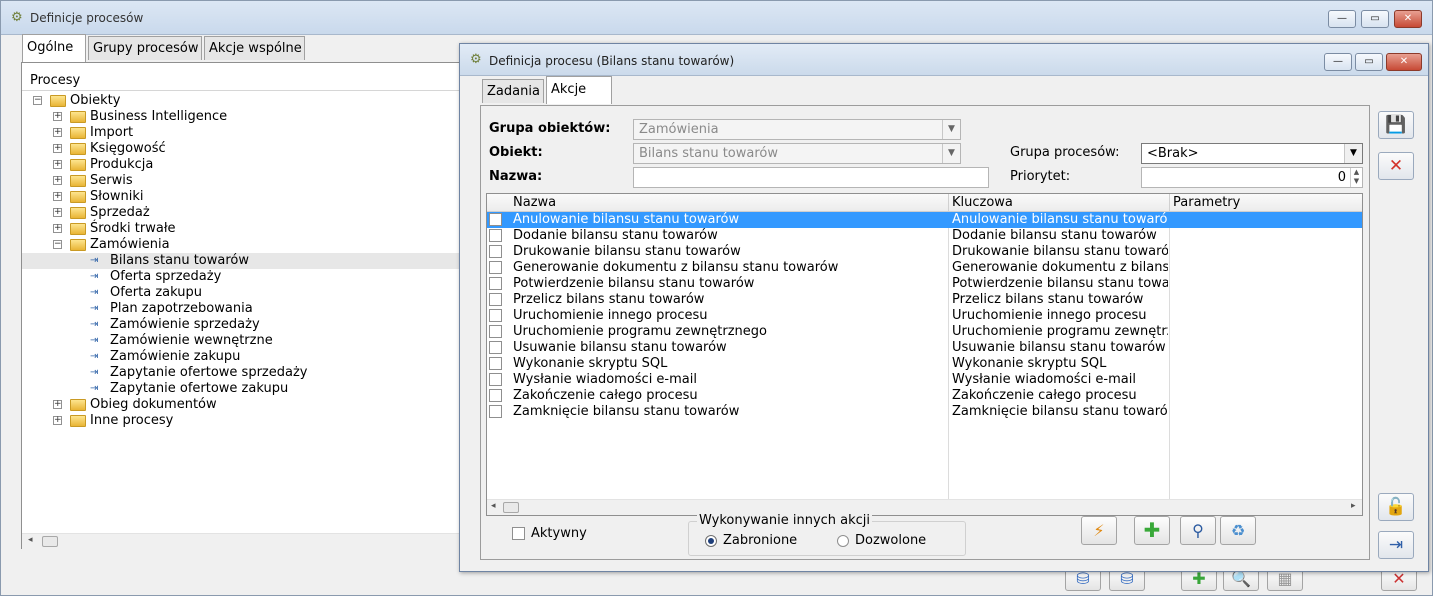 The height and width of the screenshot is (596, 1433). Describe the element at coordinates (242, 261) in the screenshot. I see `tree-process: ⇥ Bilans stanu towarów` at that location.